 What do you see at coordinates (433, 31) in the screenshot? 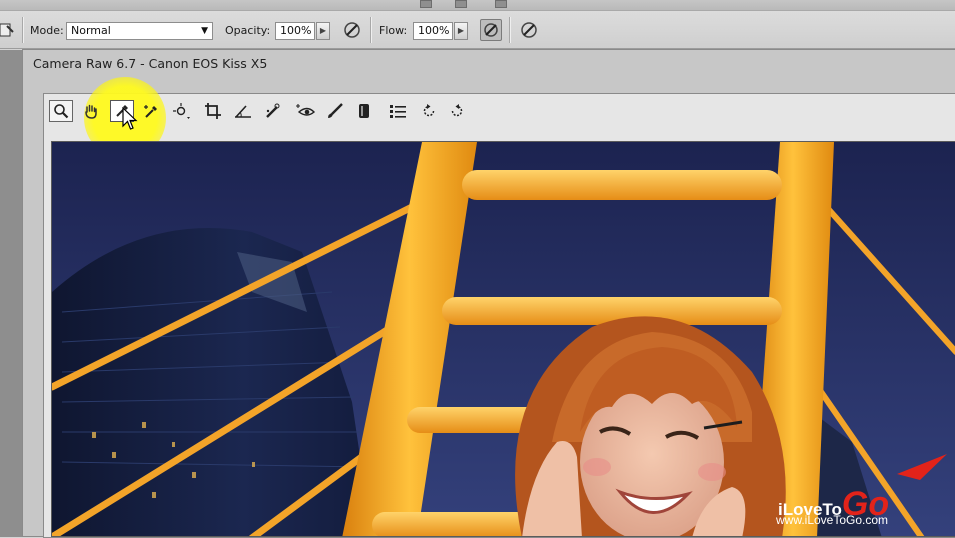
I see `flow-input: 100%` at bounding box center [433, 31].